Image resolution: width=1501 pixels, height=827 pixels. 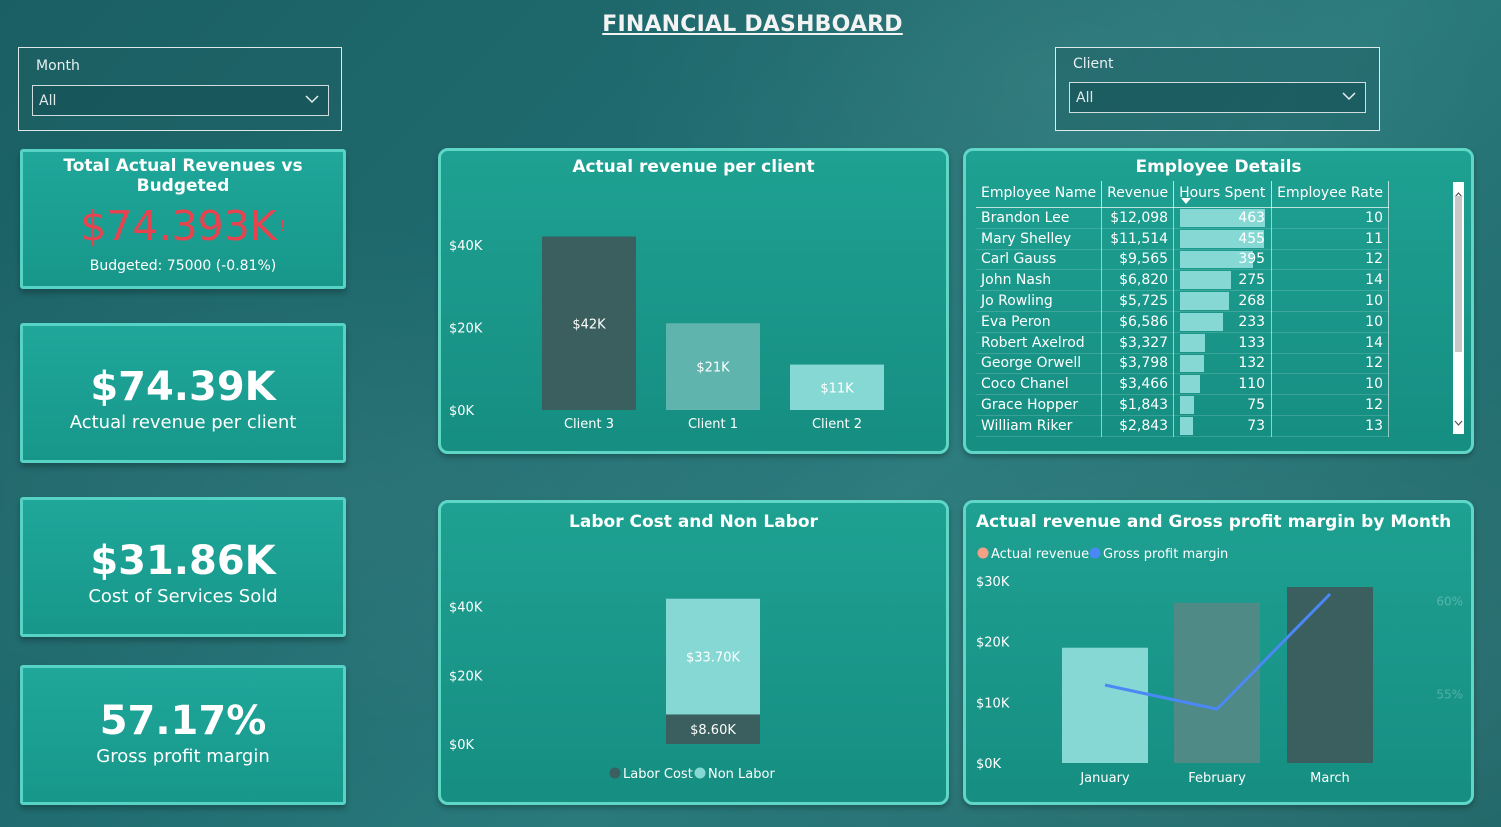 I want to click on table-row: Robert Axelrod $3,327 133 14, so click(x=1182, y=343).